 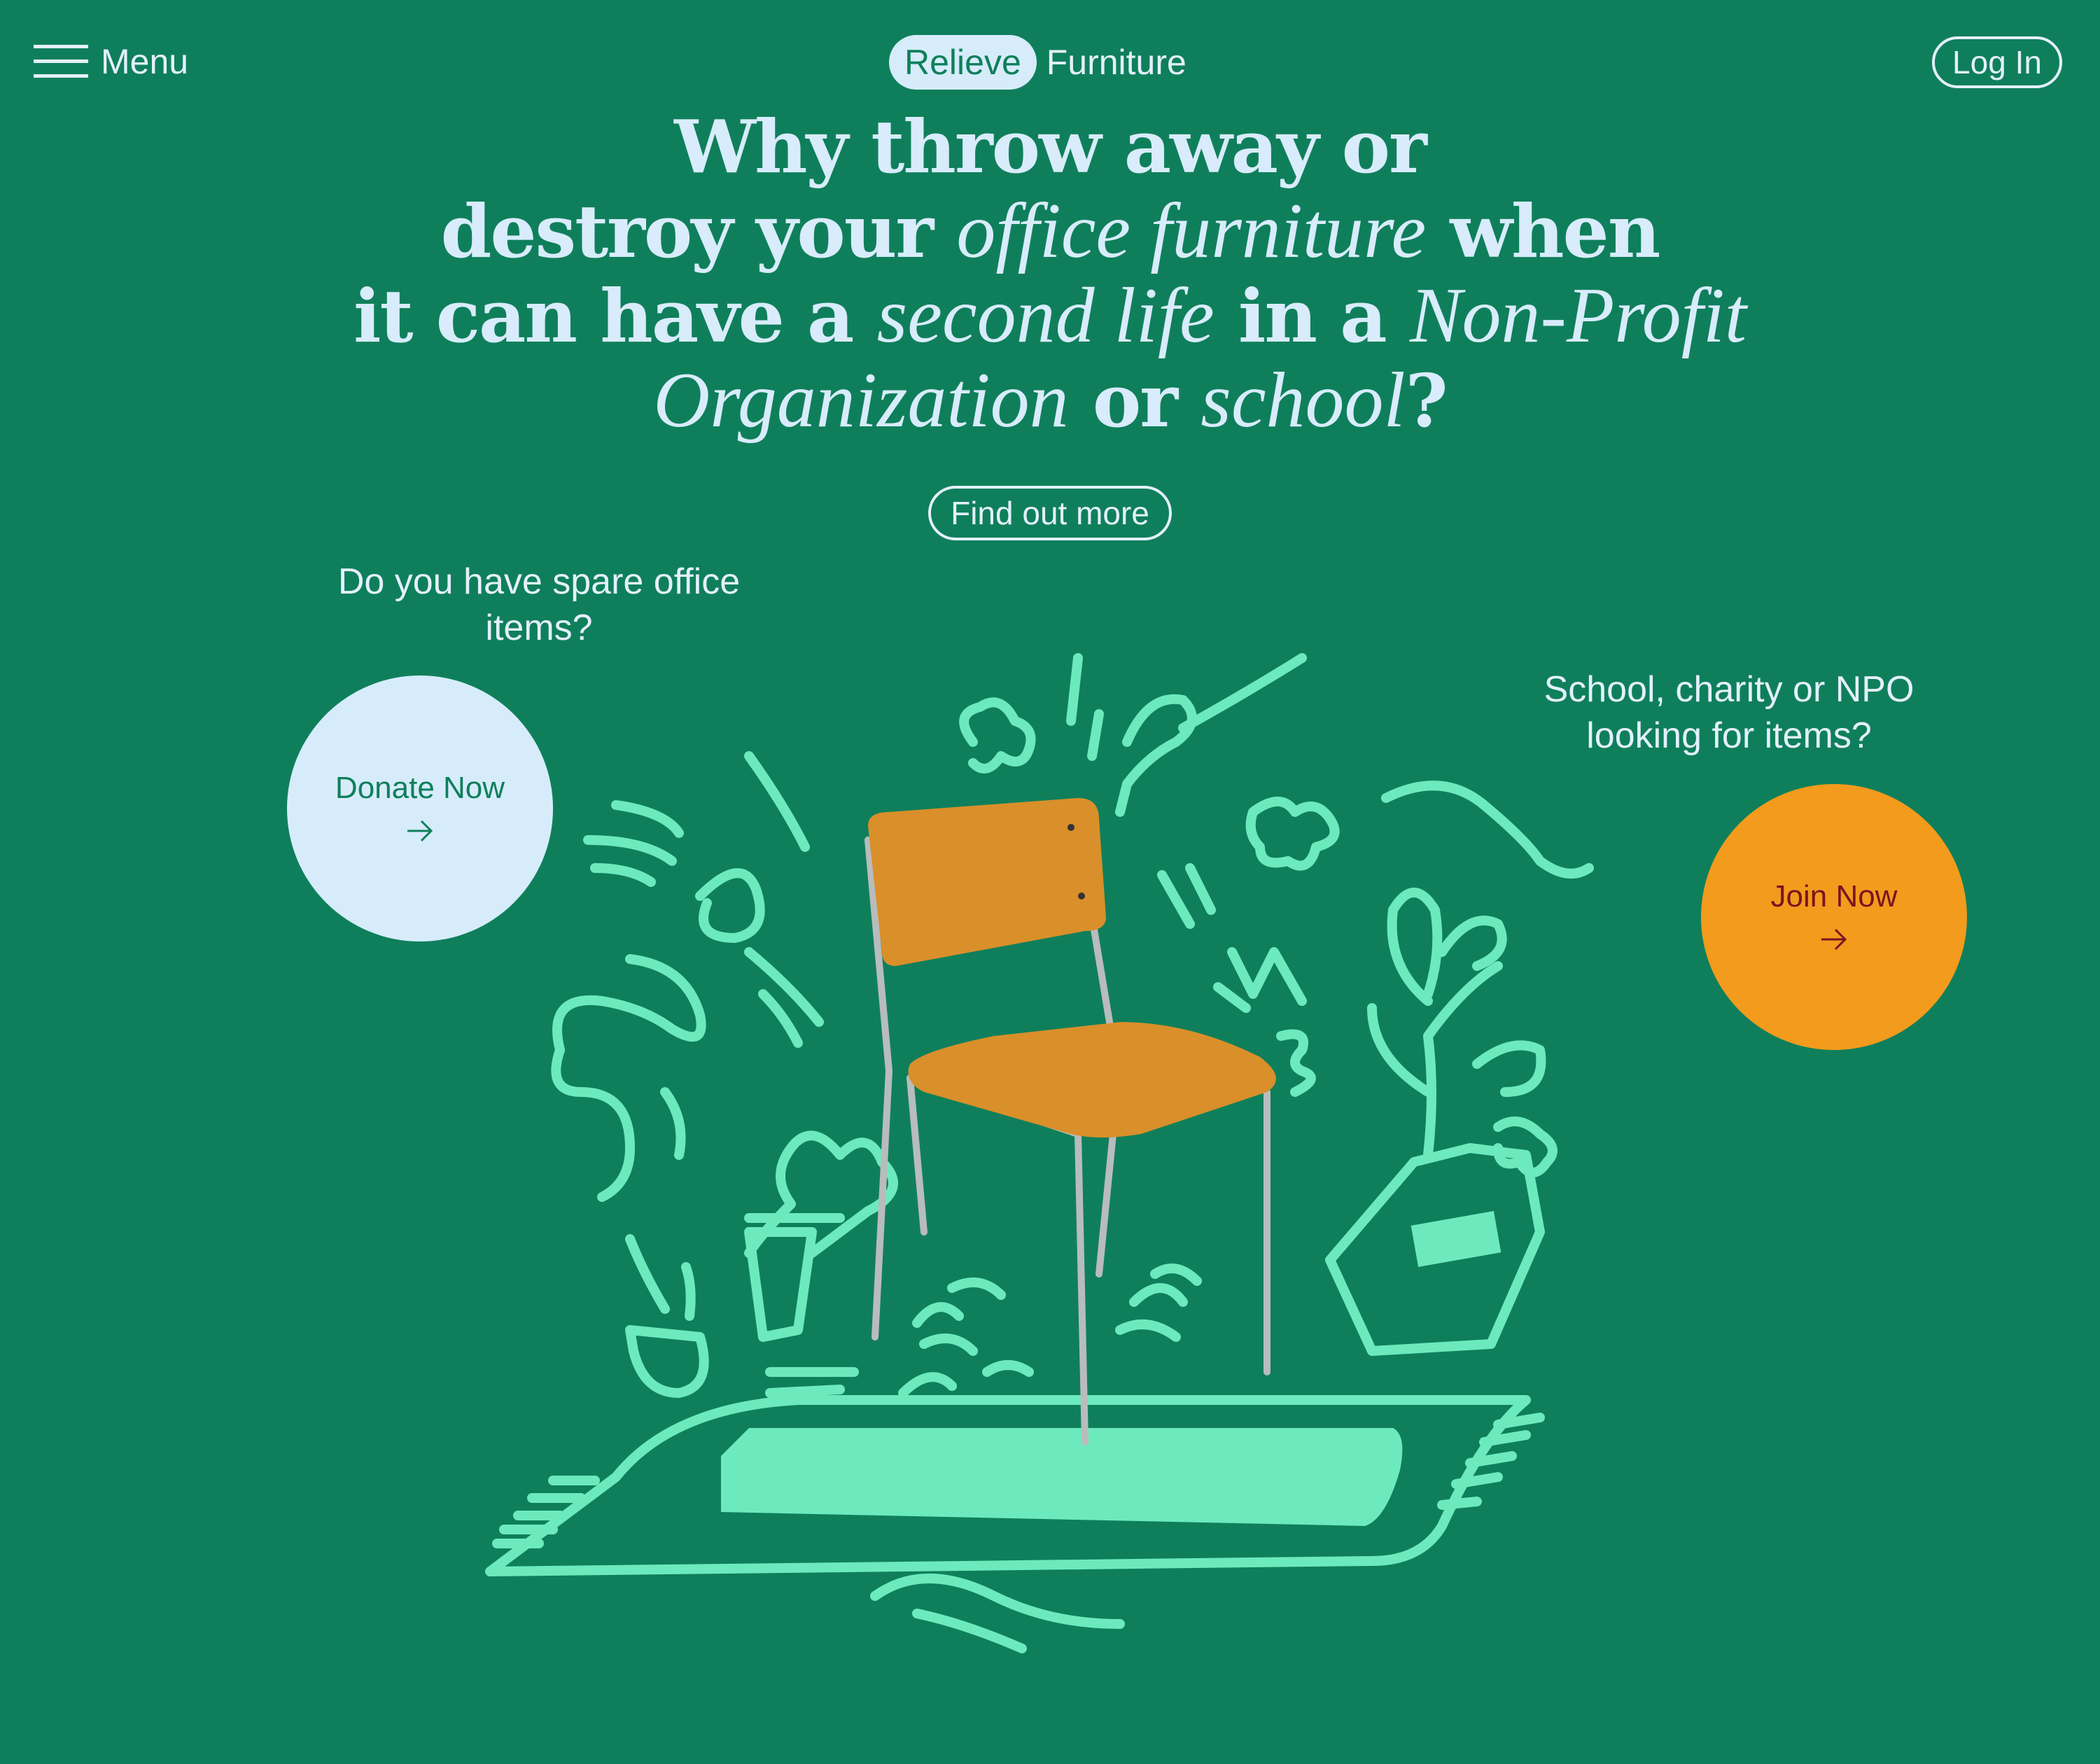 I want to click on menu-button: Menu, so click(x=111, y=61).